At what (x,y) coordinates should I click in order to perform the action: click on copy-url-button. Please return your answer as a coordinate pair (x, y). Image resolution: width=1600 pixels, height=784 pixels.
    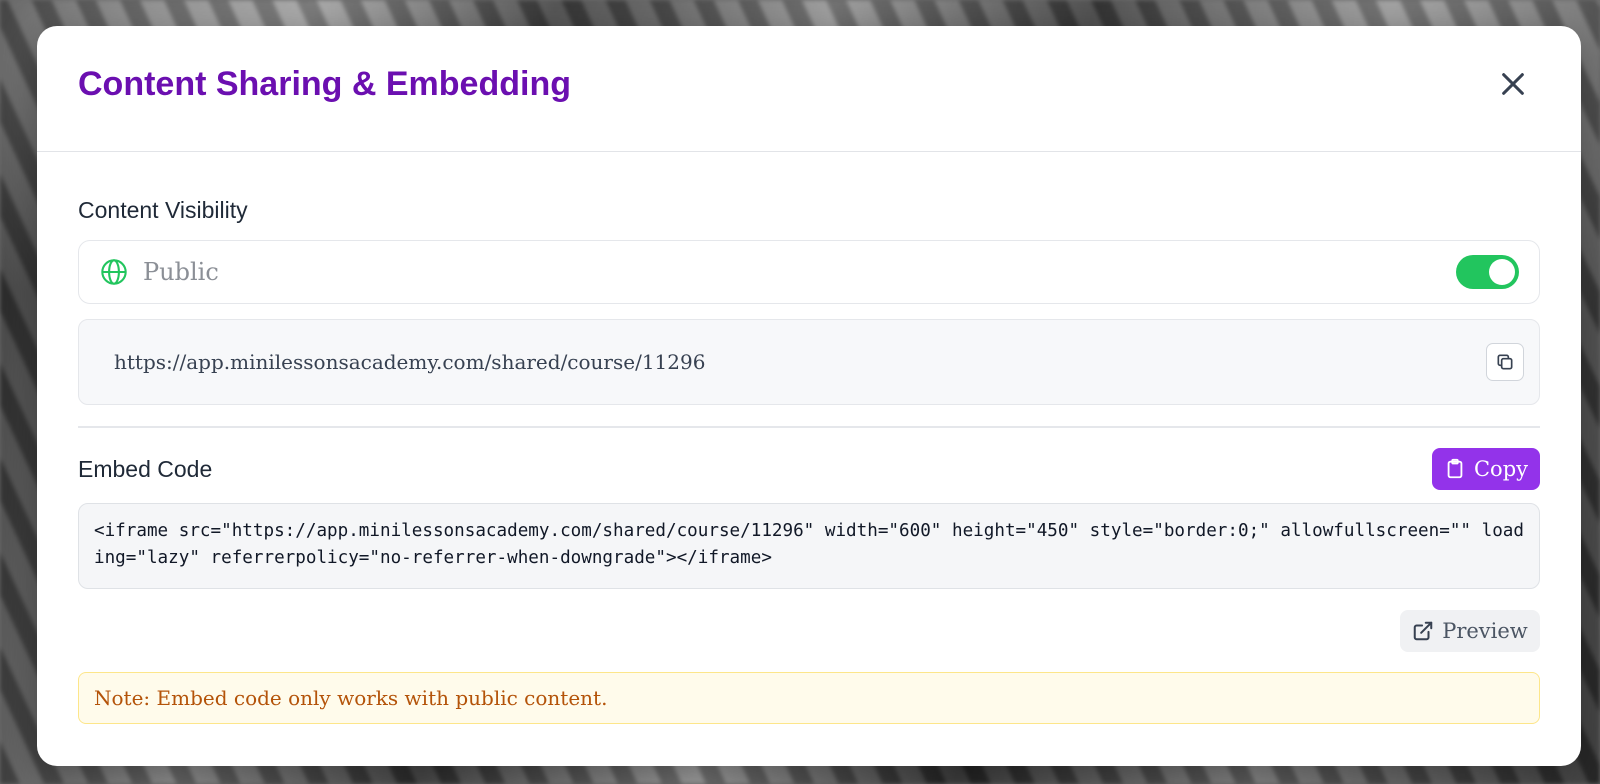
    Looking at the image, I should click on (1505, 362).